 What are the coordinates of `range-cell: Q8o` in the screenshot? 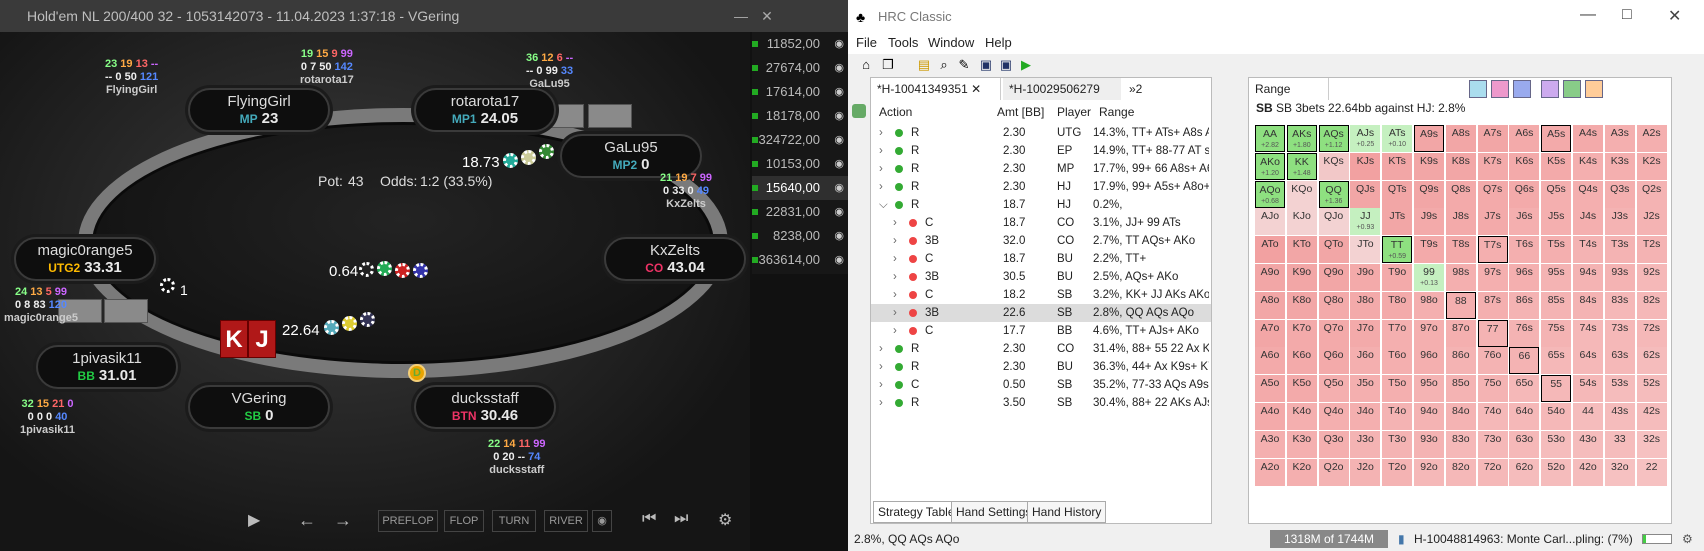 It's located at (1333, 305).